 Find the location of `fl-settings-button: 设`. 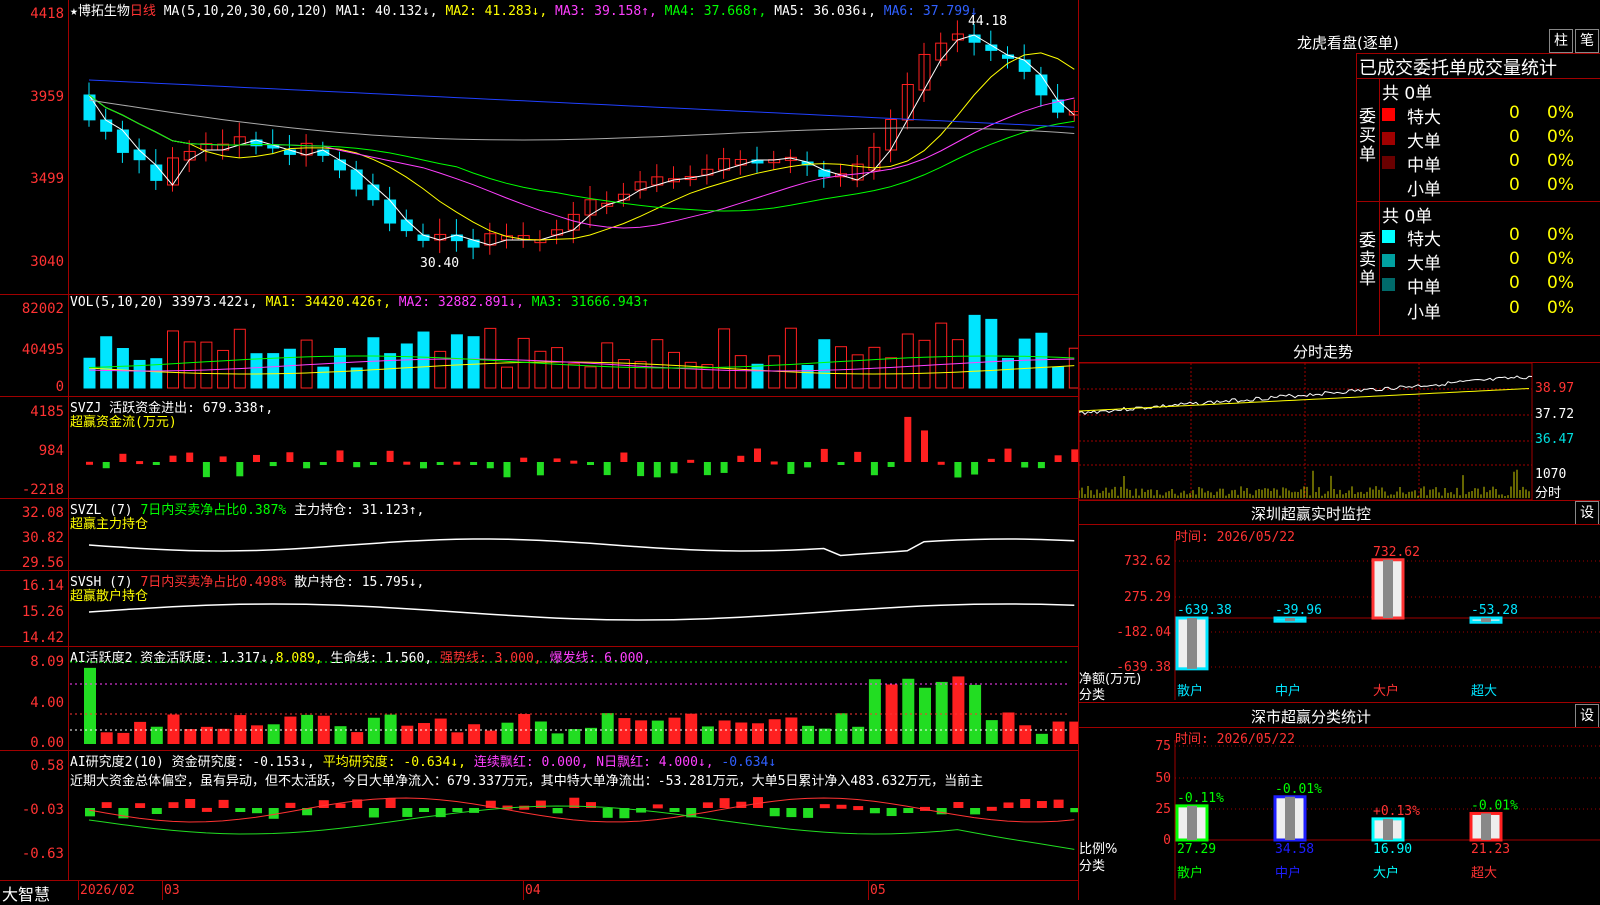

fl-settings-button: 设 is located at coordinates (1587, 716).